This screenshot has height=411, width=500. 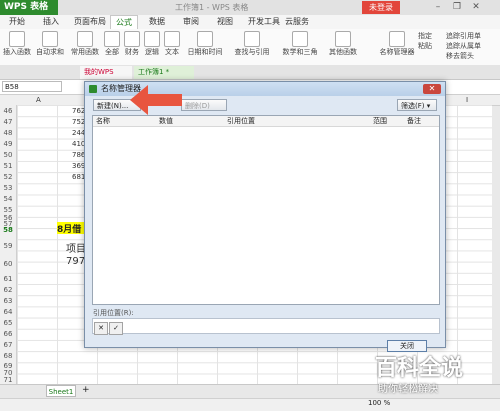 I want to click on insert-function-tool: 插入函数, so click(x=17, y=46).